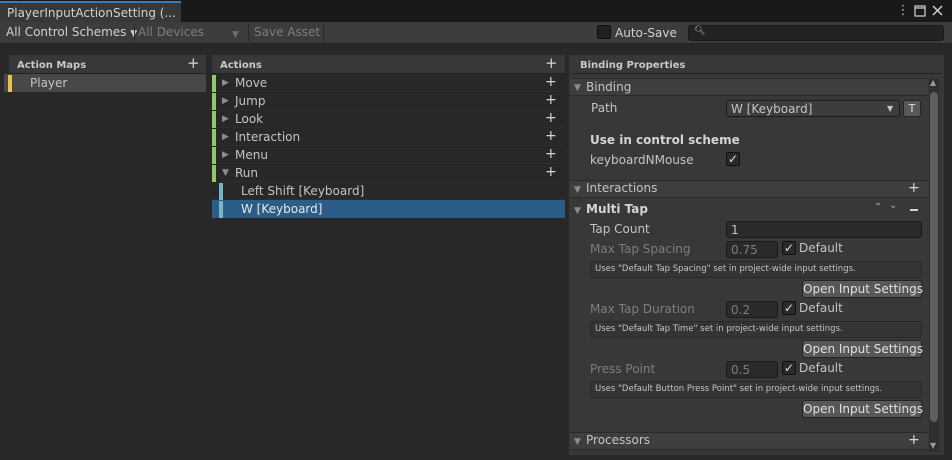 This screenshot has width=952, height=460. I want to click on action-label: Run, so click(247, 173).